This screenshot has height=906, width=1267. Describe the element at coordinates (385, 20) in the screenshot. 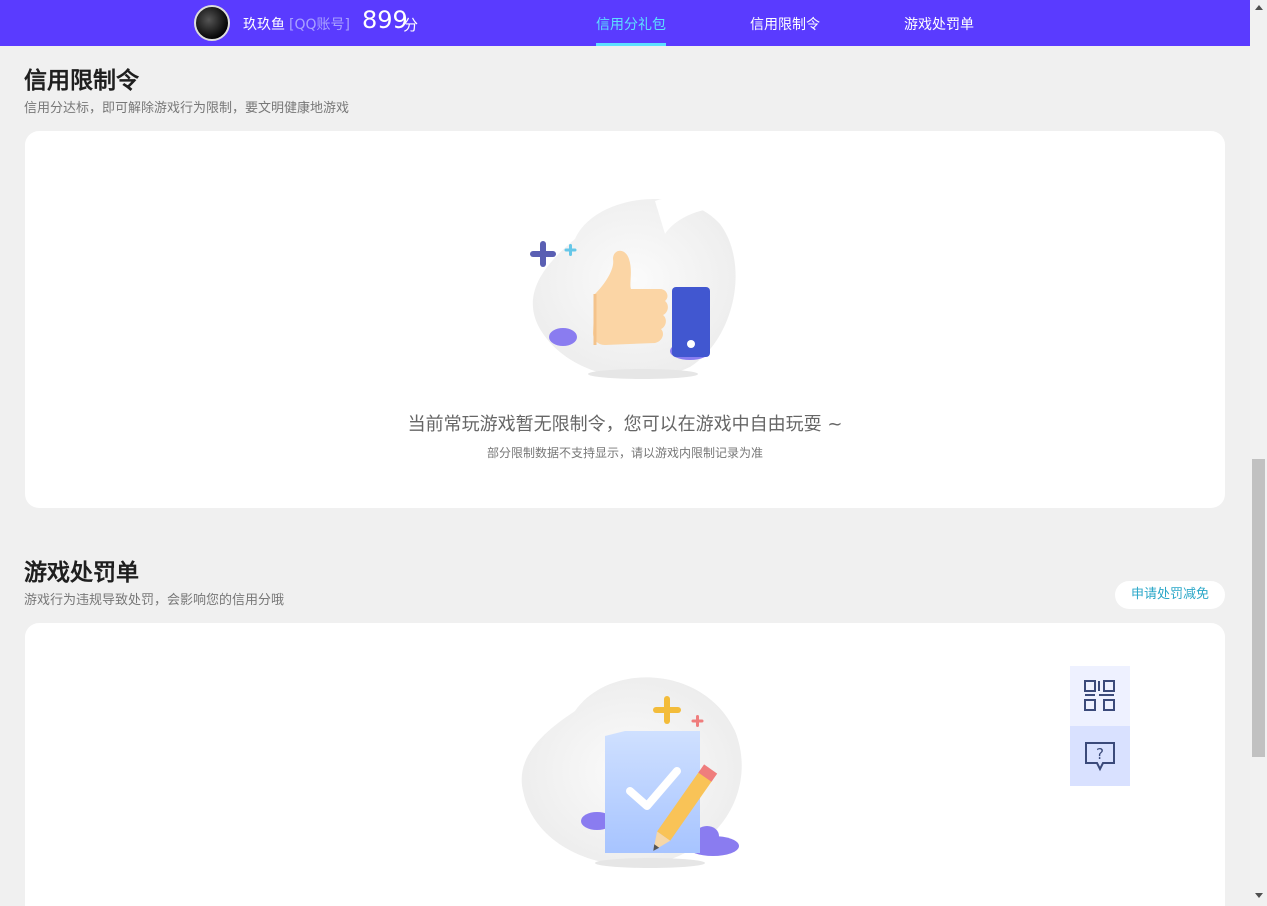

I see `credit-score: 899` at that location.